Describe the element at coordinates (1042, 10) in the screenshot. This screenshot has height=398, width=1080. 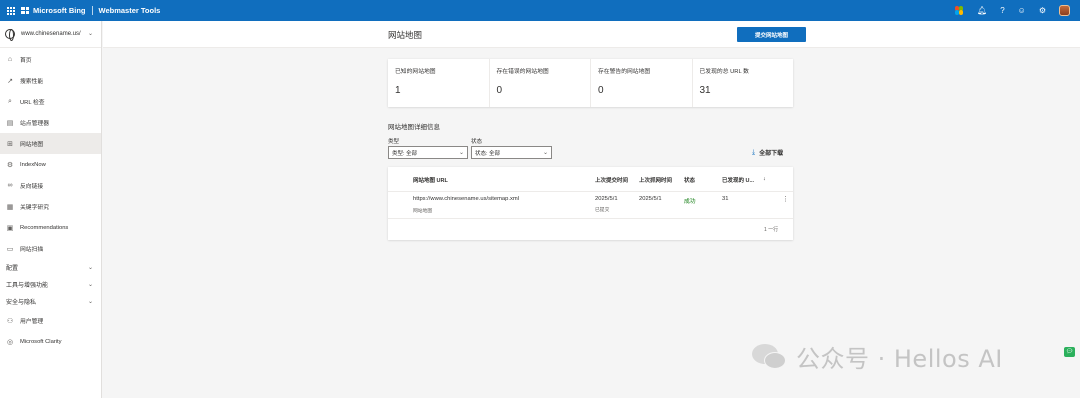
I see `settings-icon: ⚙` at that location.